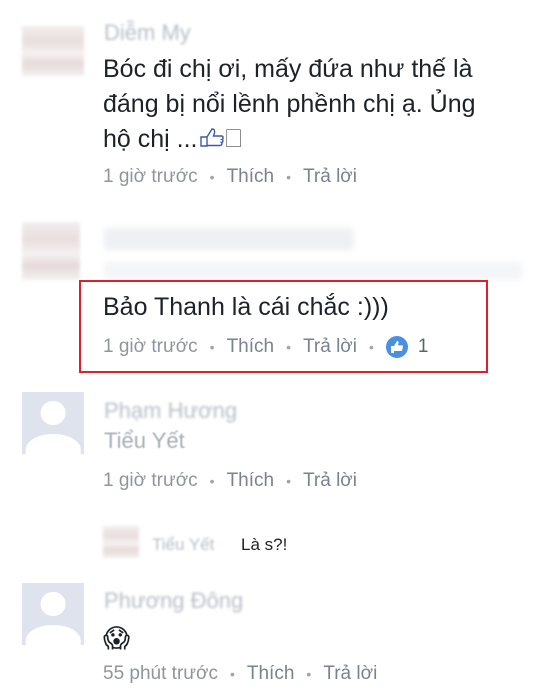 The width and height of the screenshot is (540, 697). Describe the element at coordinates (288, 69) in the screenshot. I see `comment-text-line: Bóc đi chị ơi, mấy đứa như thế là` at that location.